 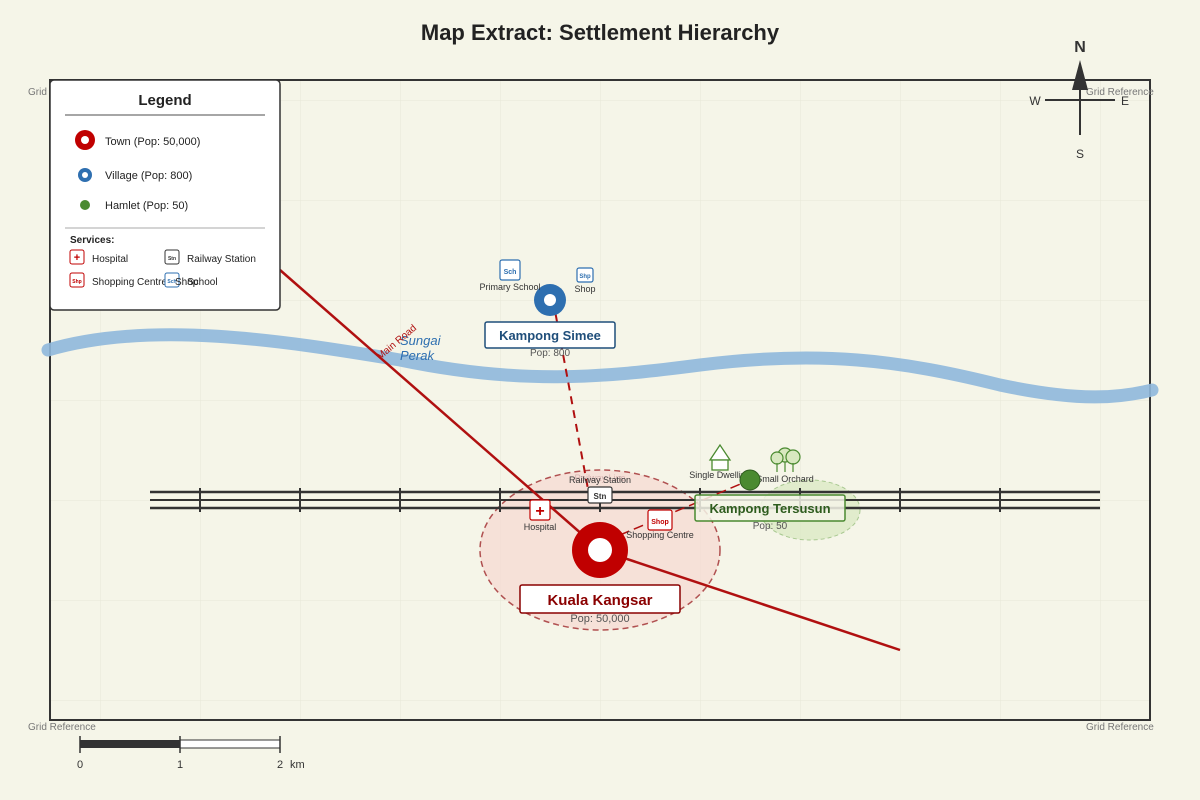 I want to click on scale-tick-0: 0, so click(x=80, y=765).